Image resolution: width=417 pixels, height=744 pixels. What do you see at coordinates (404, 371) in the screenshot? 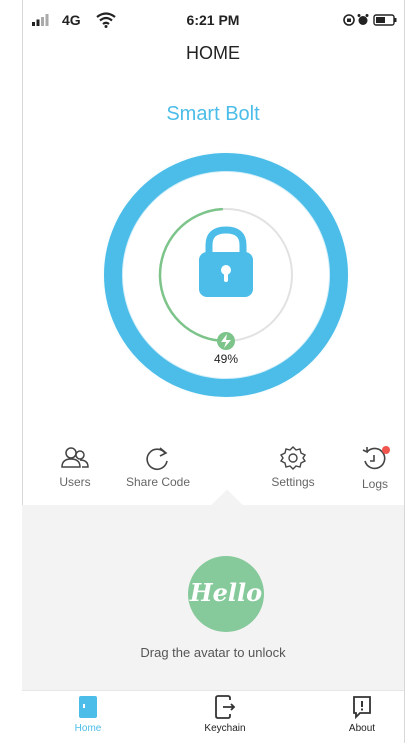
I see `right-border` at bounding box center [404, 371].